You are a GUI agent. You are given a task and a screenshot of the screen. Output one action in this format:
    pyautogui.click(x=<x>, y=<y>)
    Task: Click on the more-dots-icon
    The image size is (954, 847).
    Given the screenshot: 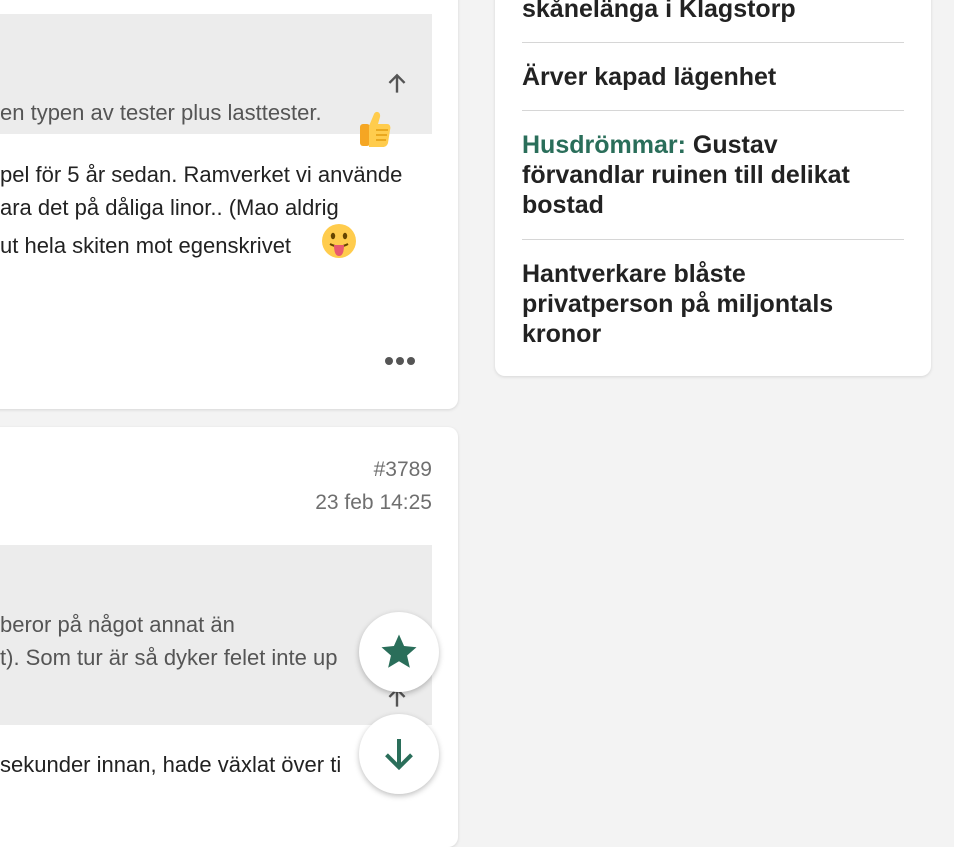 What is the action you would take?
    pyautogui.click(x=400, y=361)
    